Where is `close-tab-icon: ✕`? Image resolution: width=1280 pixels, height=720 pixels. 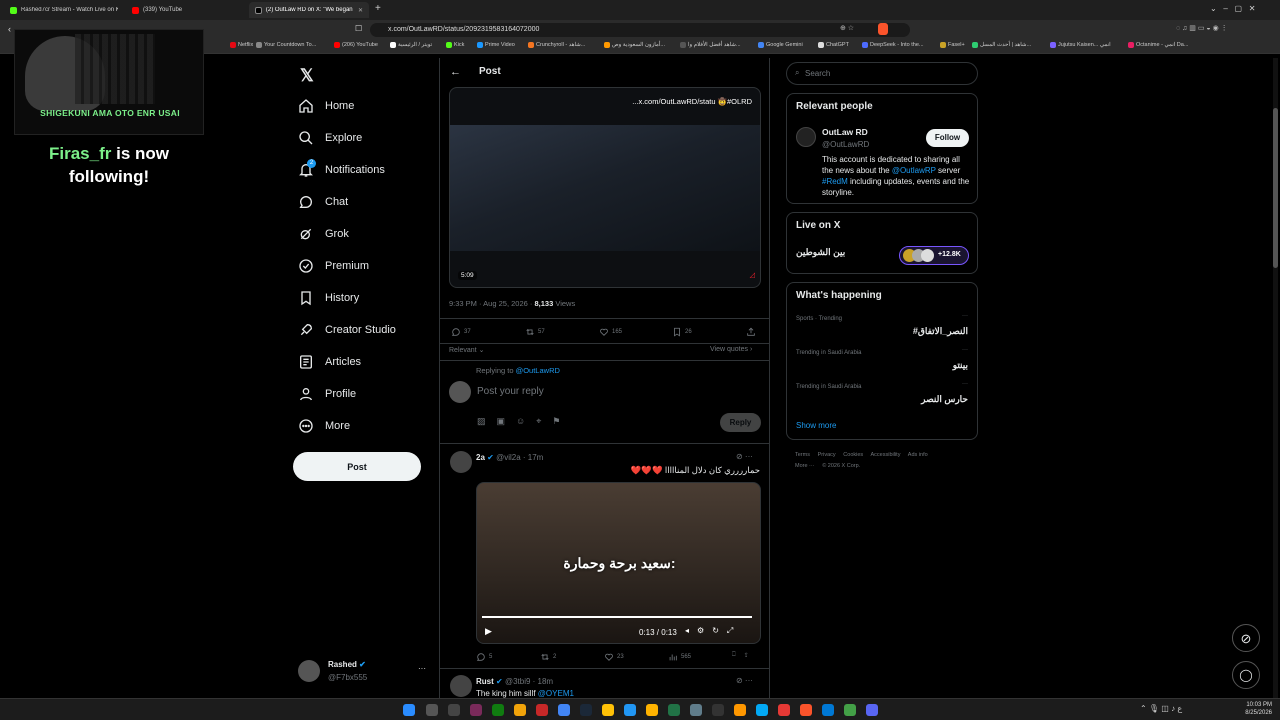
close-tab-icon: ✕ is located at coordinates (360, 10).